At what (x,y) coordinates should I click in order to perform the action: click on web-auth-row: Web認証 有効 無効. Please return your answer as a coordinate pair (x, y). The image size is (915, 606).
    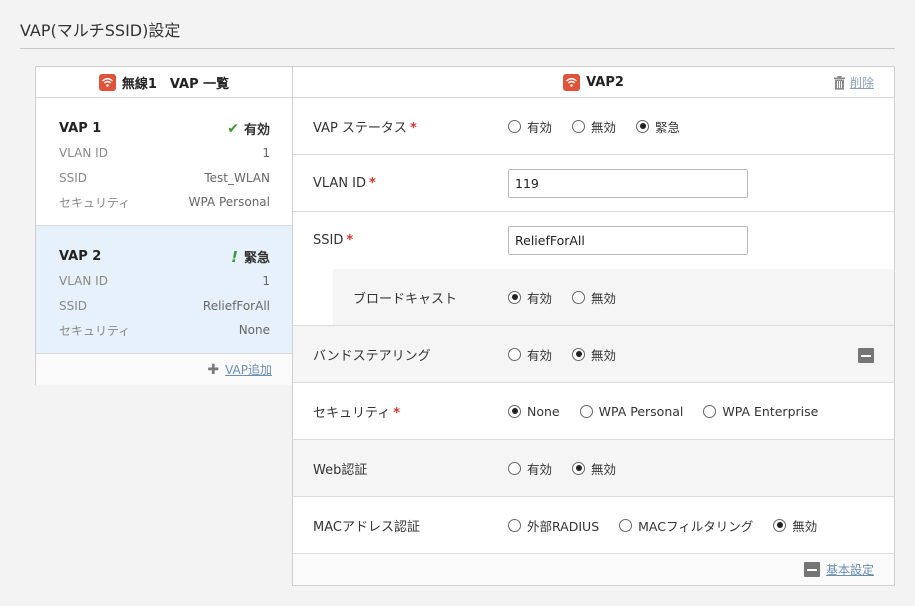
    Looking at the image, I should click on (593, 468).